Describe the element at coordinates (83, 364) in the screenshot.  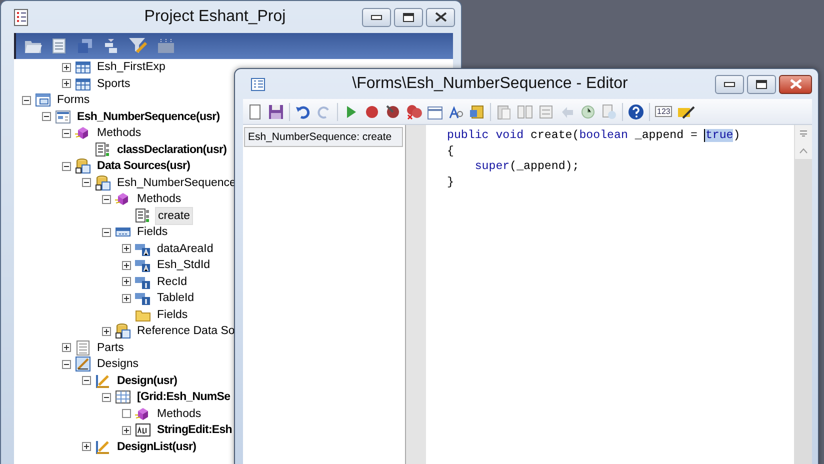
I see `designs-icon` at that location.